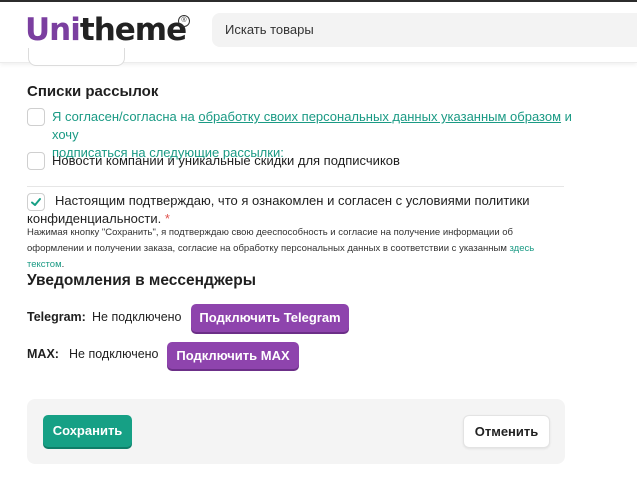 The width and height of the screenshot is (637, 499). I want to click on disclaimer-link-here: здесь, so click(522, 248).